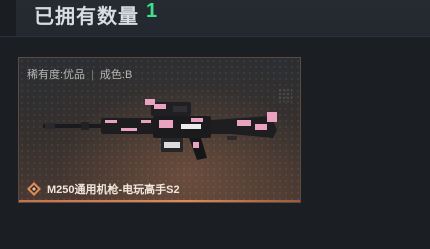 The height and width of the screenshot is (249, 430). Describe the element at coordinates (215, 18) in the screenshot. I see `header-bar: 已拥有数量 1` at that location.